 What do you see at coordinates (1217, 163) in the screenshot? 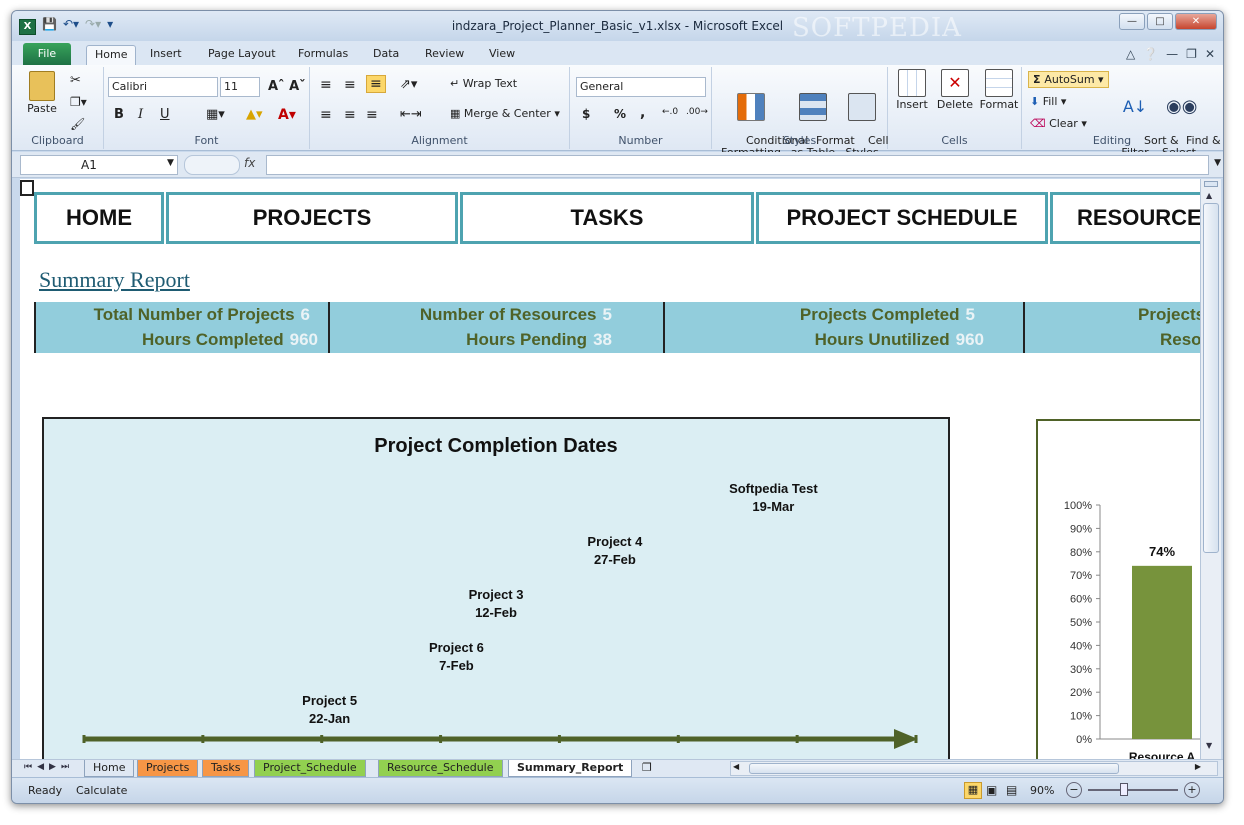
I see `expand-formula-icon: ▼` at bounding box center [1217, 163].